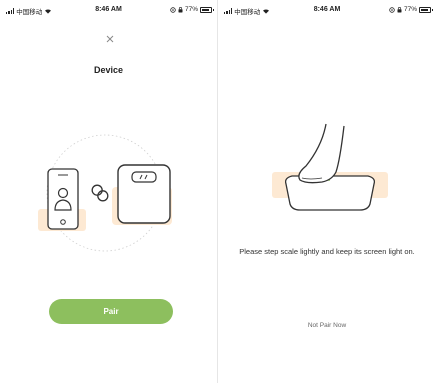  What do you see at coordinates (108, 70) in the screenshot?
I see `page-title: Device` at bounding box center [108, 70].